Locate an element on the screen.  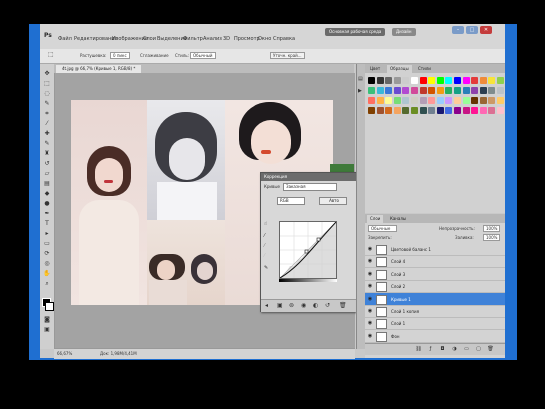
layer-row: ◉ Слой 1 копия is located at coordinates (435, 311).